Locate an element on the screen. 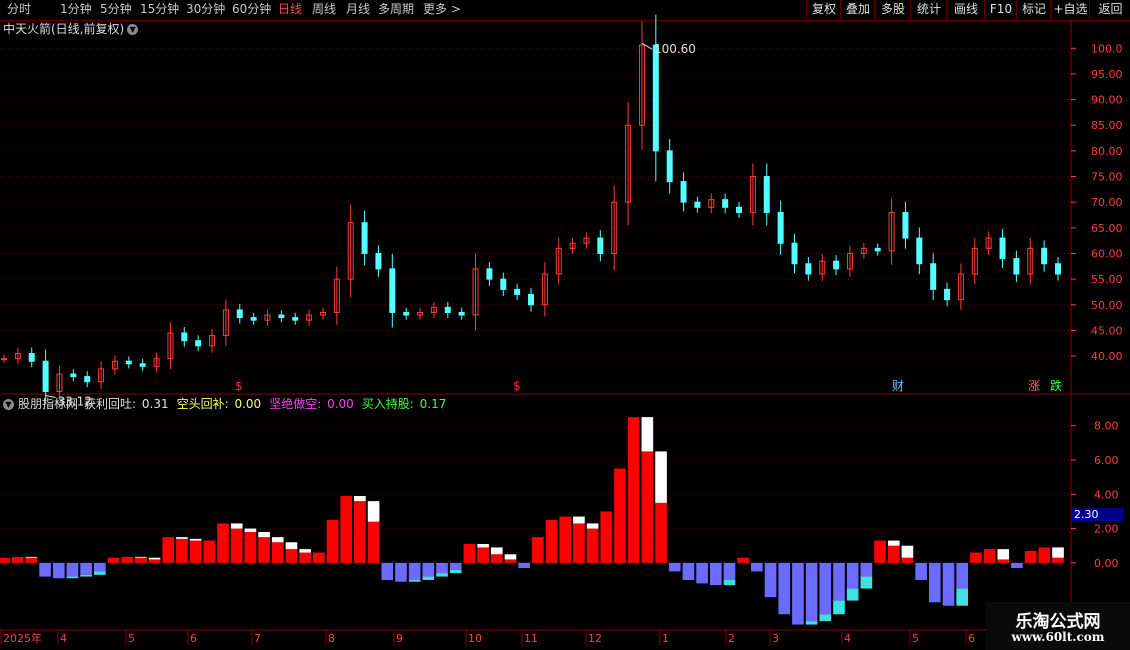 The image size is (1130, 650). x-tick-label: 10 is located at coordinates (475, 638).